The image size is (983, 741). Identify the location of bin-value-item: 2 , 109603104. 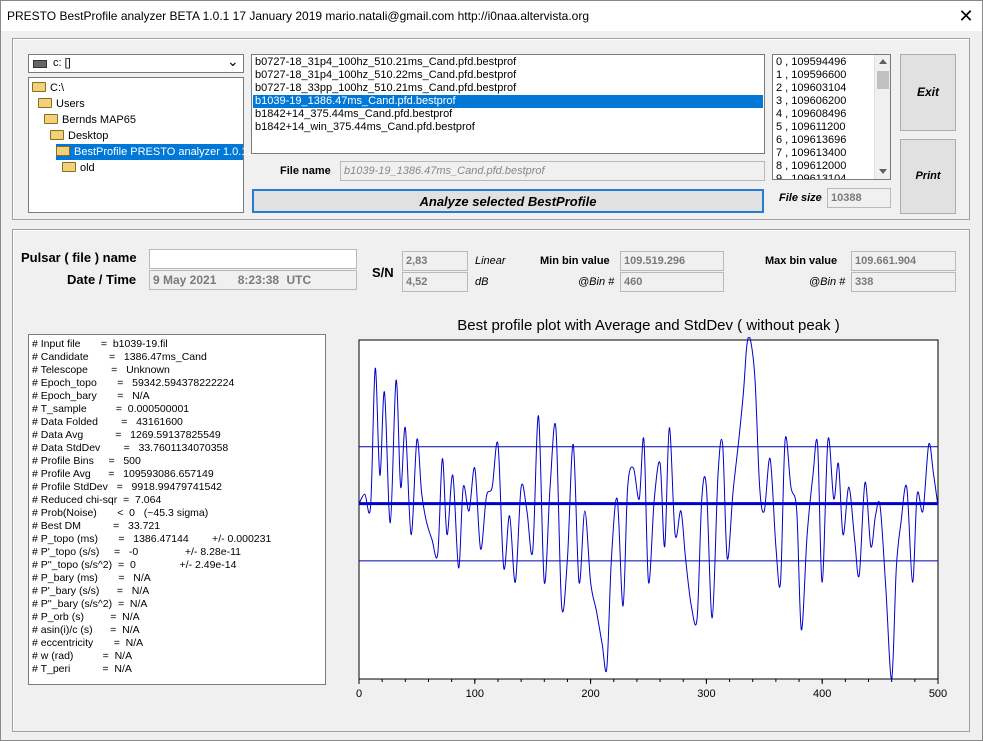
(823, 88).